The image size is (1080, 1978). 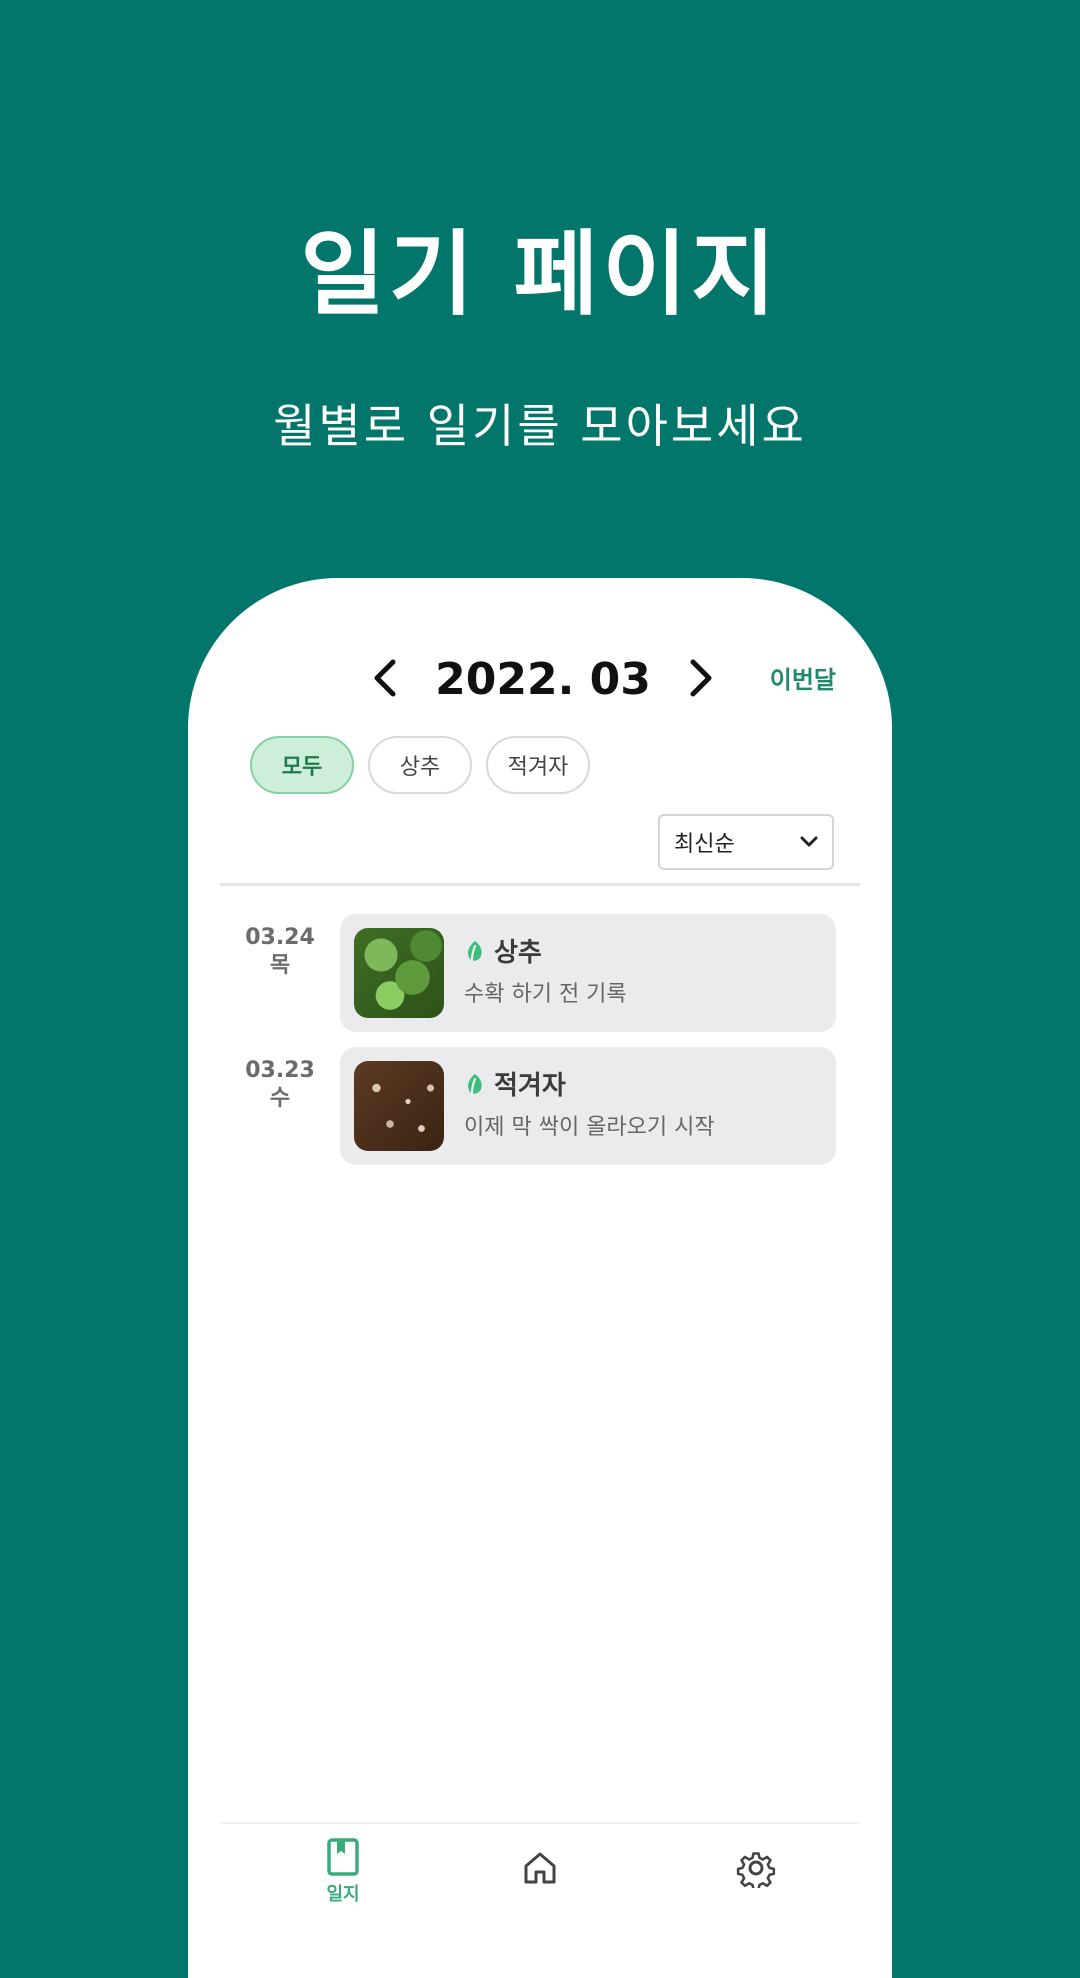 I want to click on home-icon, so click(x=540, y=1868).